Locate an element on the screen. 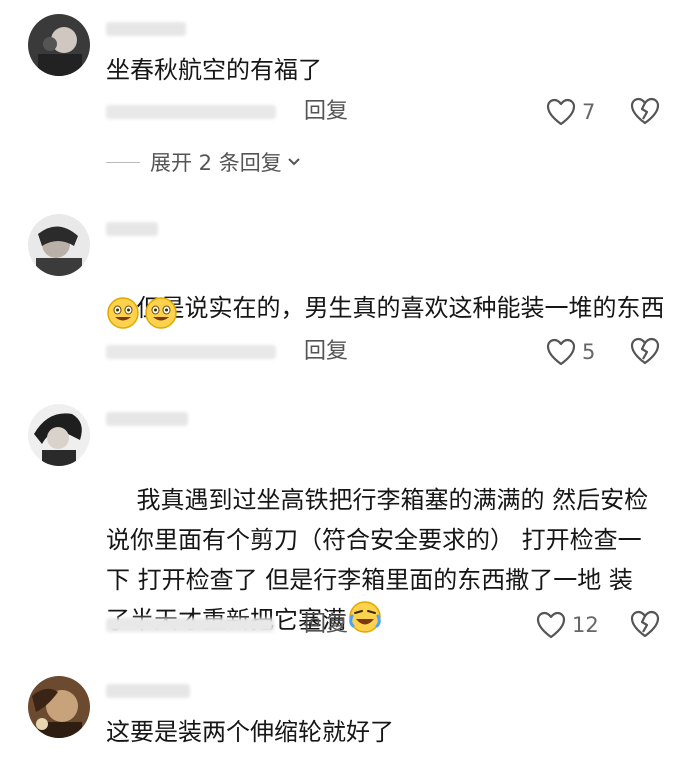  like-count: 7 is located at coordinates (589, 112).